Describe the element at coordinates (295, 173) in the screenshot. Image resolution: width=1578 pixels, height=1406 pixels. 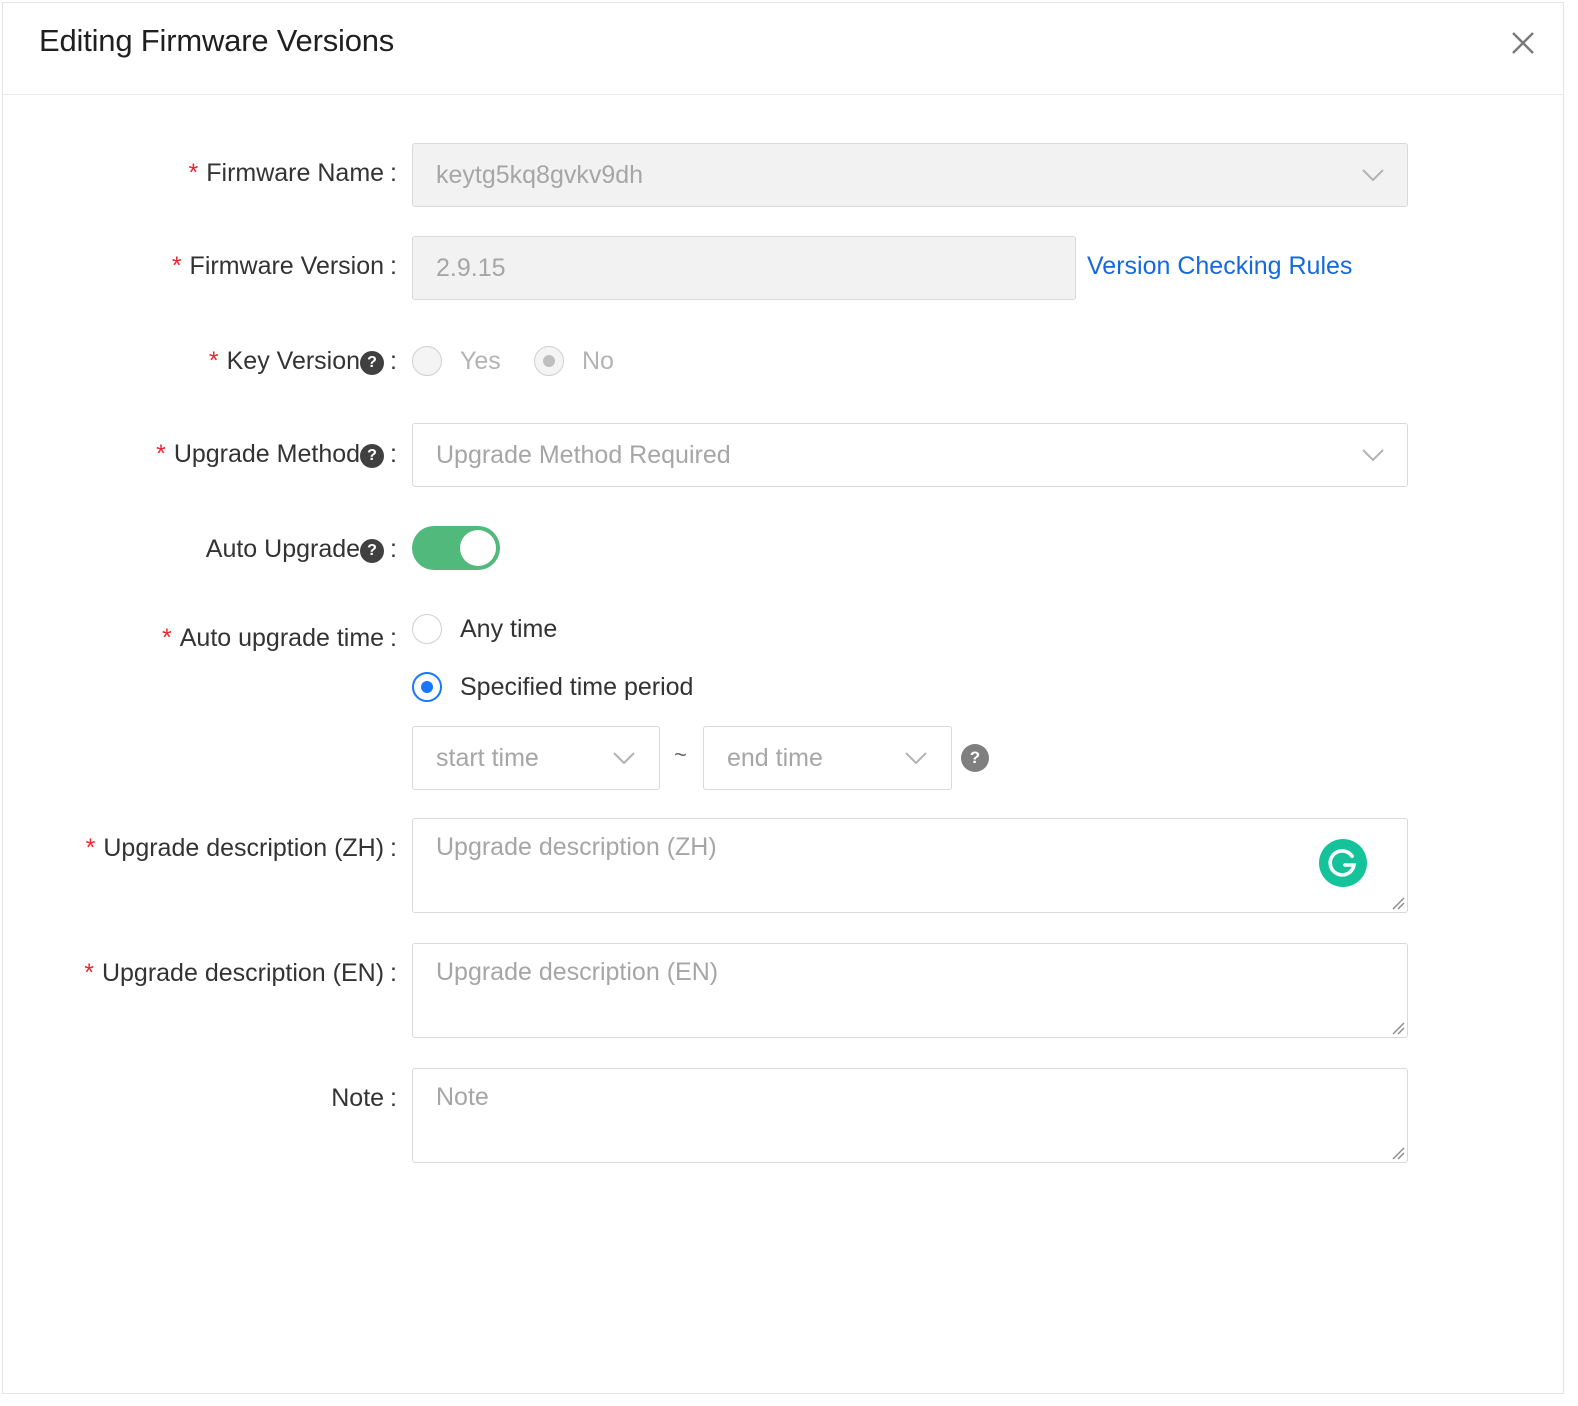
I see `label-text: Firmware Name` at that location.